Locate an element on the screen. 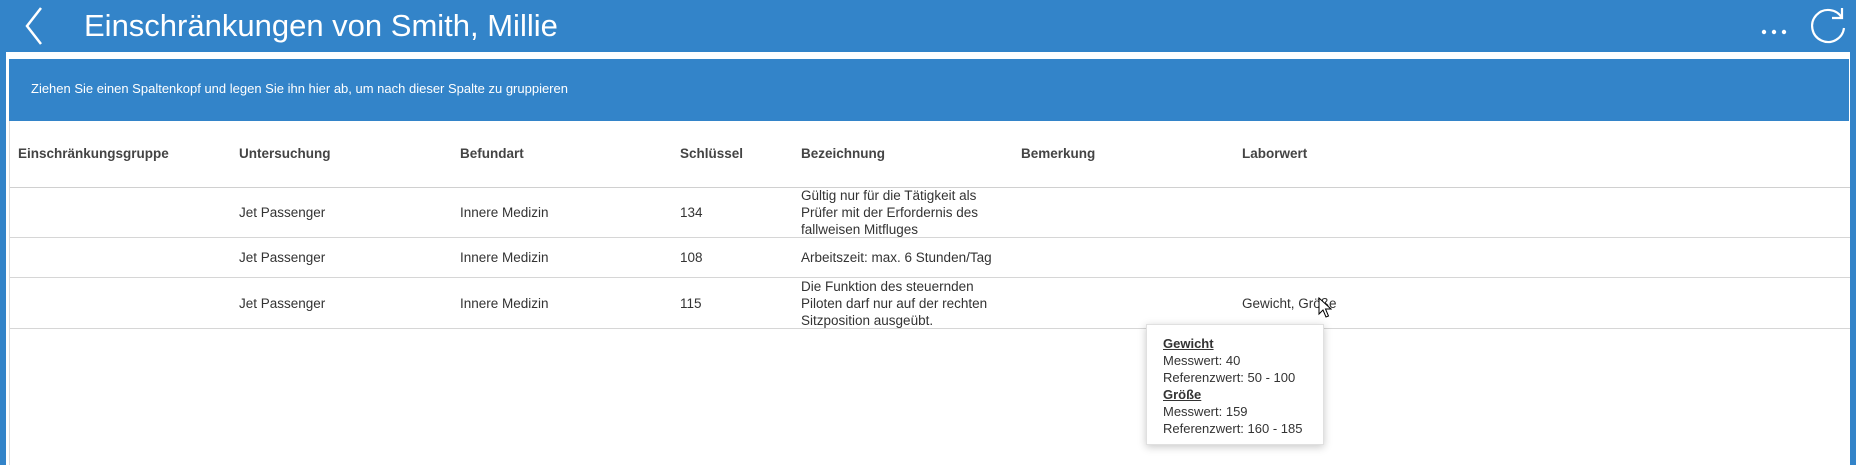  tooltip-section-title: Gewicht is located at coordinates (1188, 343).